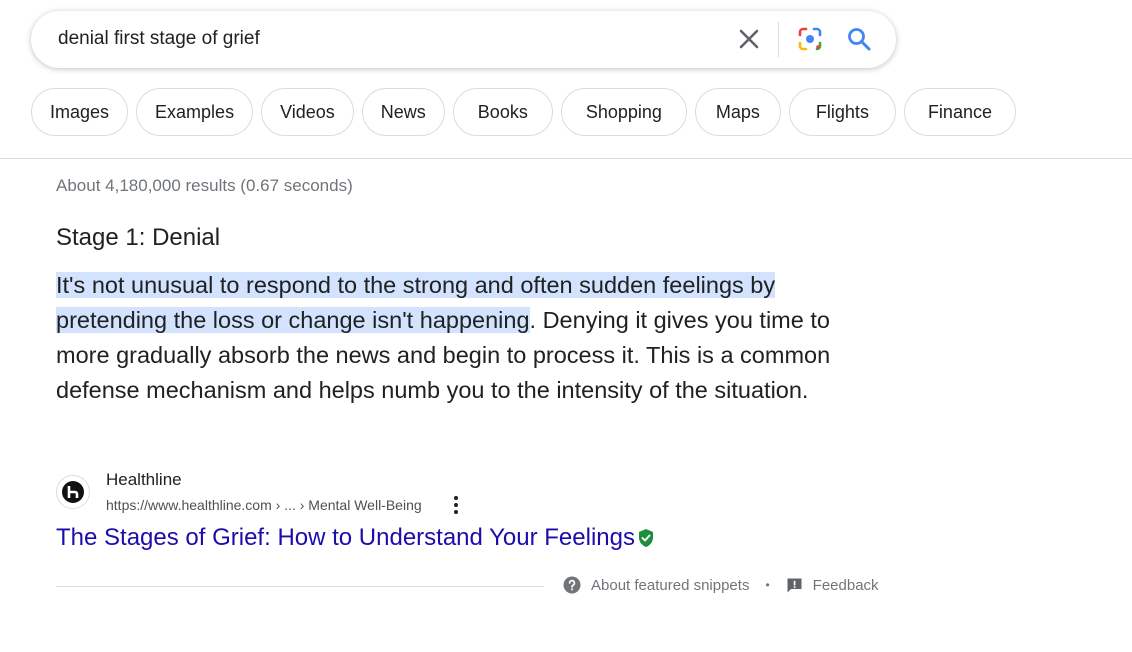 This screenshot has height=652, width=1132. I want to click on verified-shield-icon, so click(646, 538).